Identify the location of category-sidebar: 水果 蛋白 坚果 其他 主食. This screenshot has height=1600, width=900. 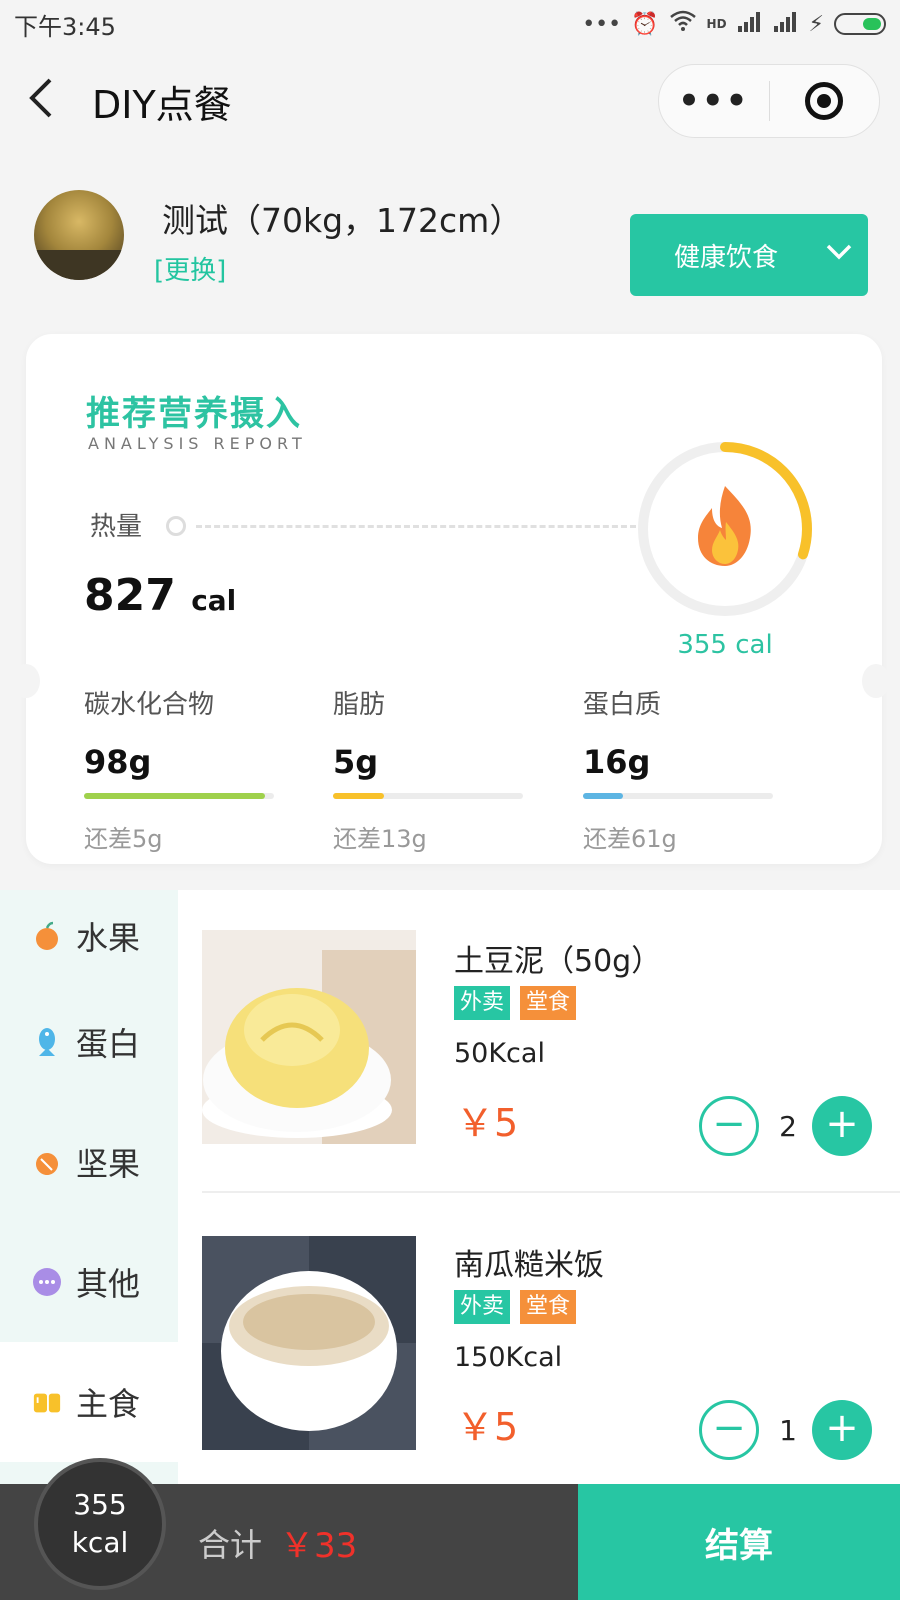
(89, 1187).